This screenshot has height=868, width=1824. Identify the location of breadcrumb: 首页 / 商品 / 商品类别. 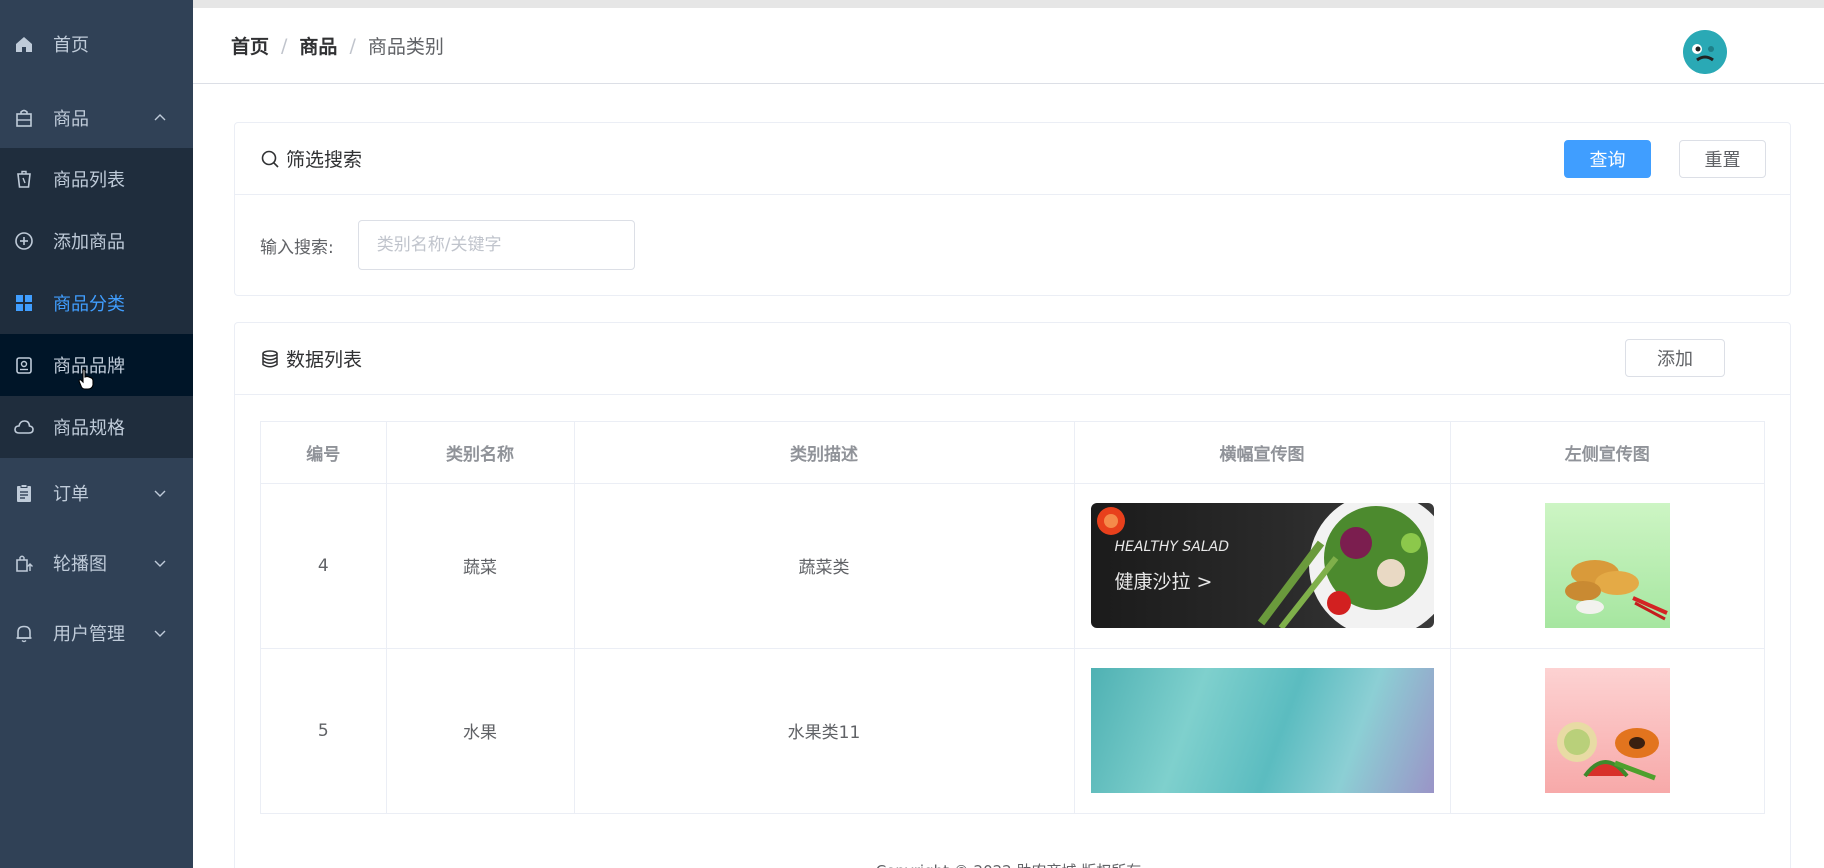
(337, 45).